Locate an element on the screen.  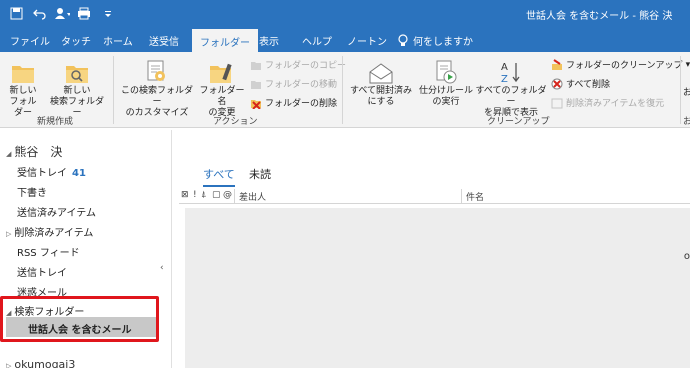
tab-help: ヘルプ is located at coordinates (317, 40).